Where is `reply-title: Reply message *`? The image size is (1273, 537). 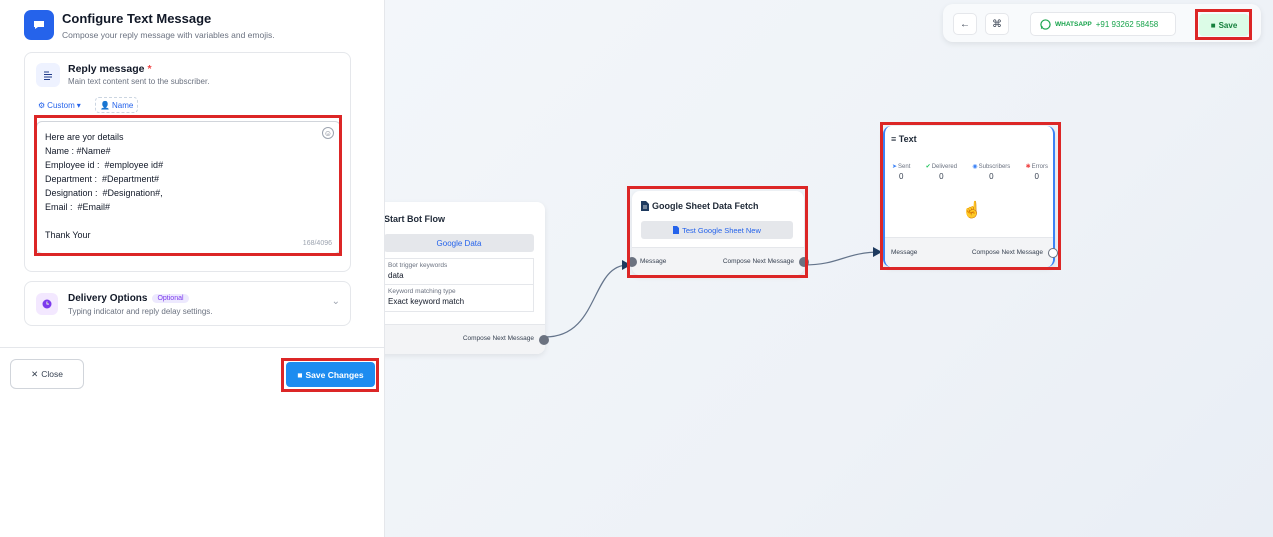
reply-title: Reply message * is located at coordinates (110, 69).